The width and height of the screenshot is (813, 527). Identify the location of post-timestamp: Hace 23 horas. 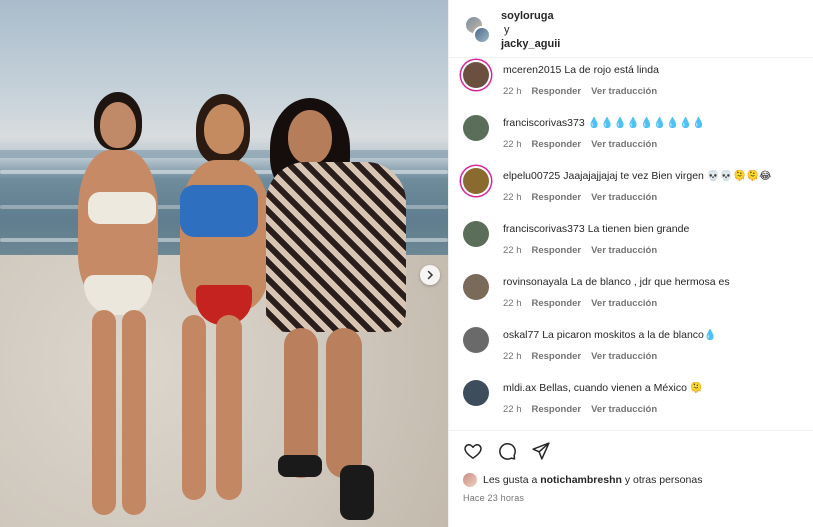
(493, 498).